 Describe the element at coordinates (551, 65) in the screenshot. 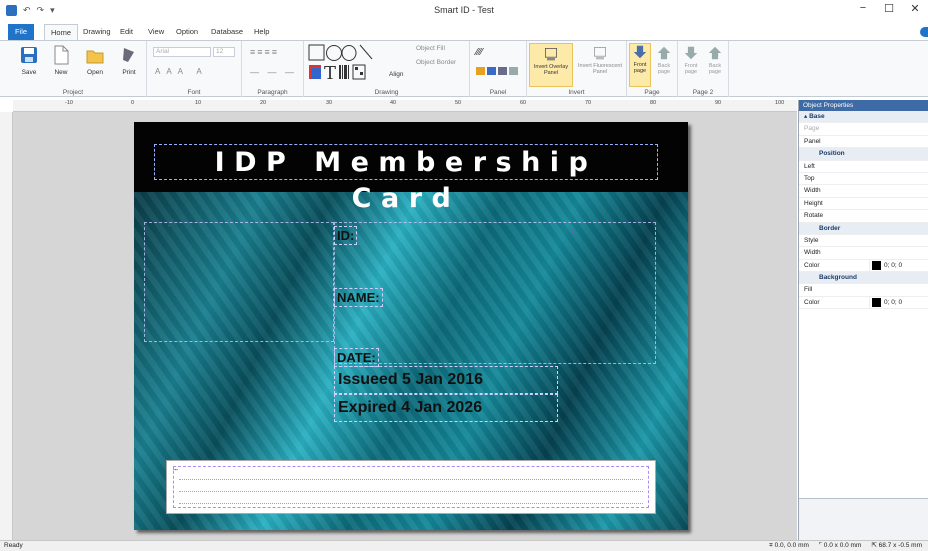

I see `invert-overlay-button: Invert Overlay Panel` at that location.